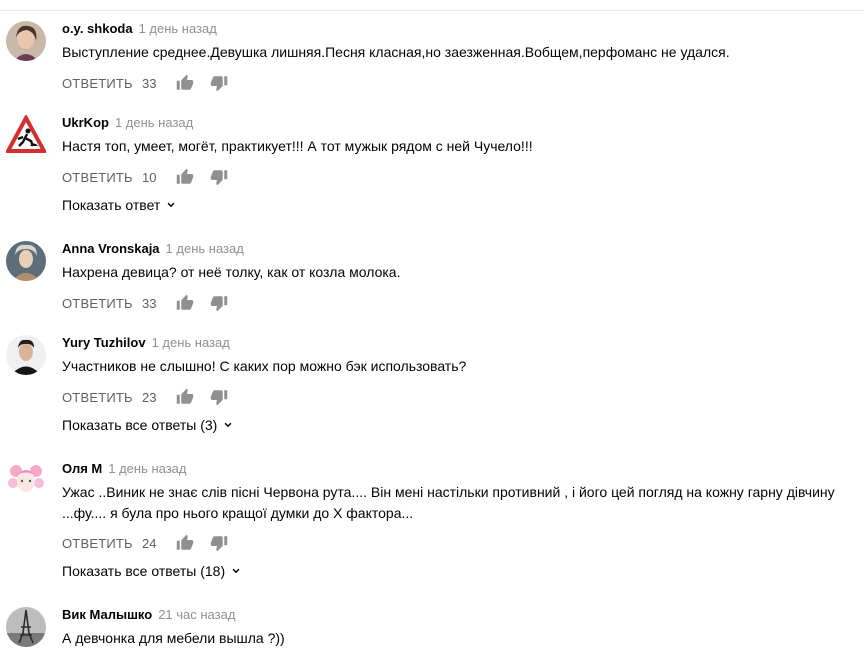 The height and width of the screenshot is (649, 864). What do you see at coordinates (144, 571) in the screenshot?
I see `show-replies-label: Показать все ответы (18)` at bounding box center [144, 571].